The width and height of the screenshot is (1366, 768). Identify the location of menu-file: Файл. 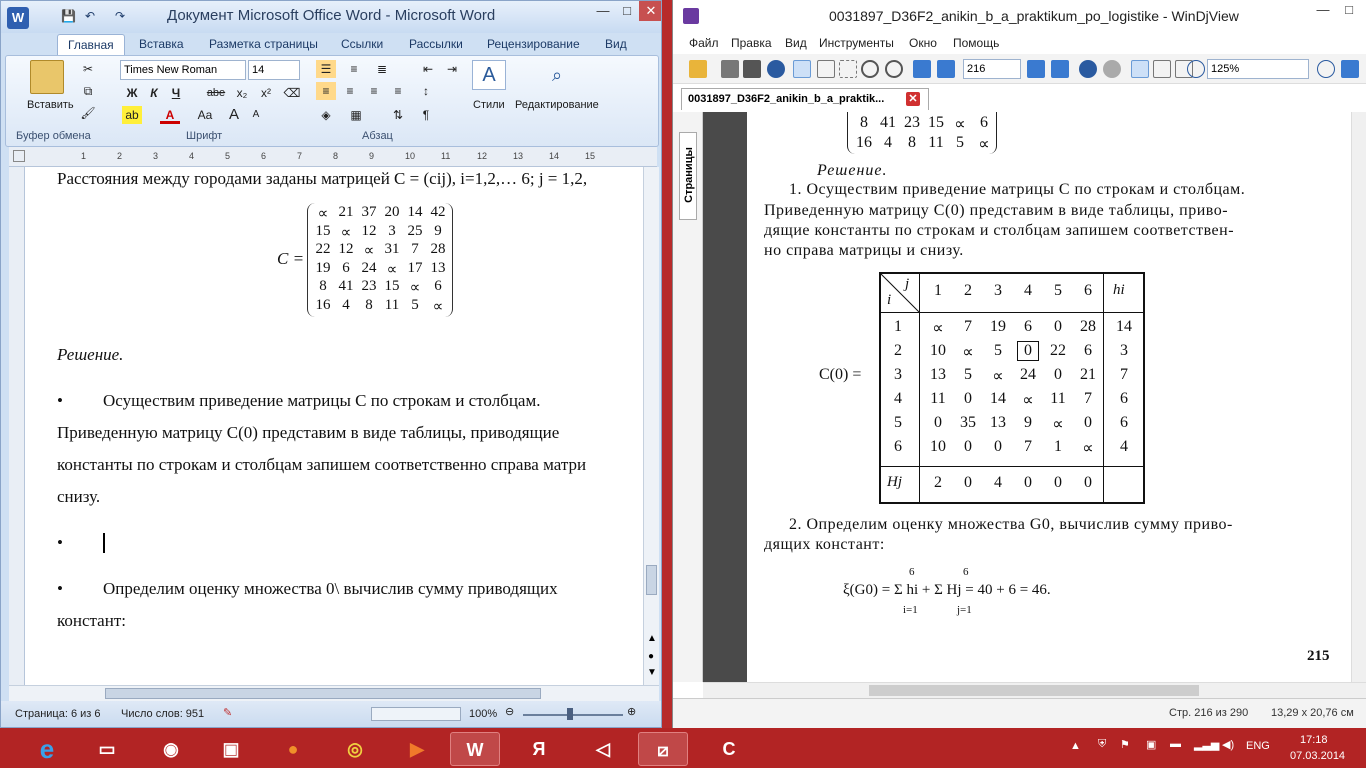
(704, 43).